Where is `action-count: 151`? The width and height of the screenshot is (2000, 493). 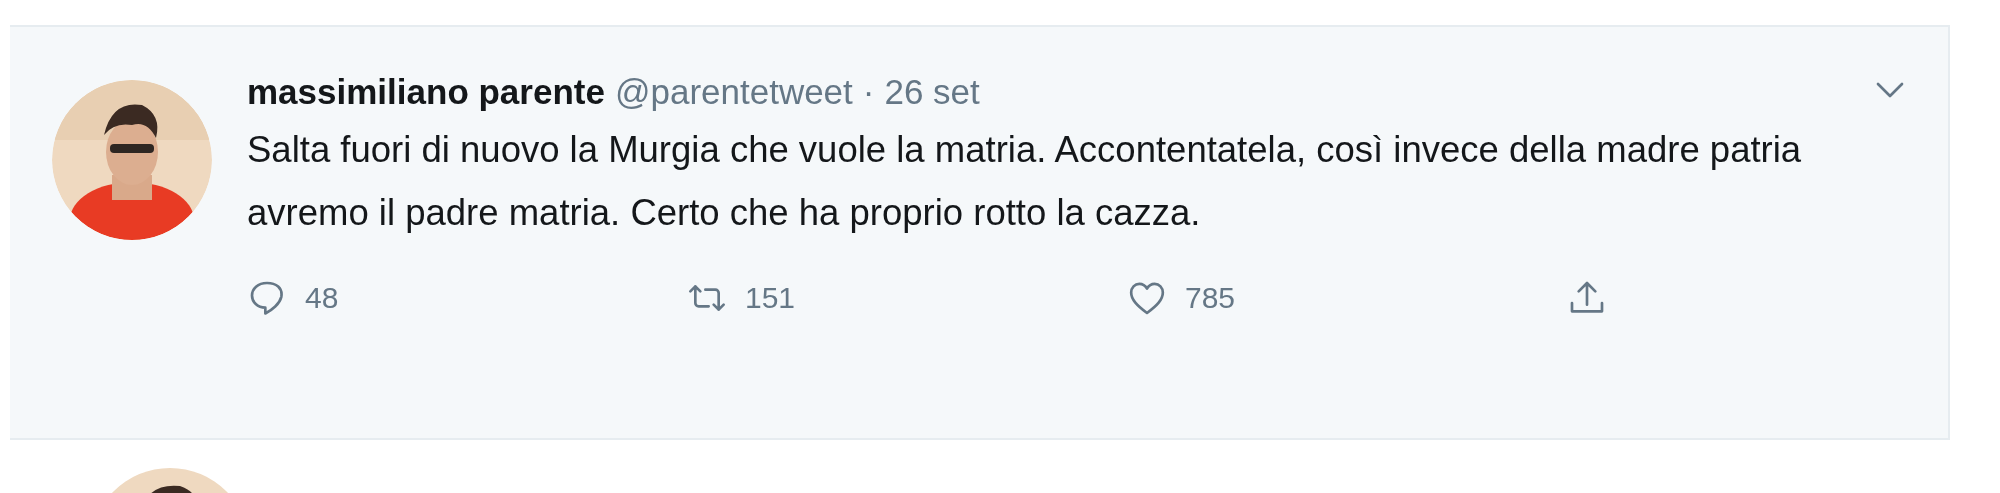 action-count: 151 is located at coordinates (770, 298).